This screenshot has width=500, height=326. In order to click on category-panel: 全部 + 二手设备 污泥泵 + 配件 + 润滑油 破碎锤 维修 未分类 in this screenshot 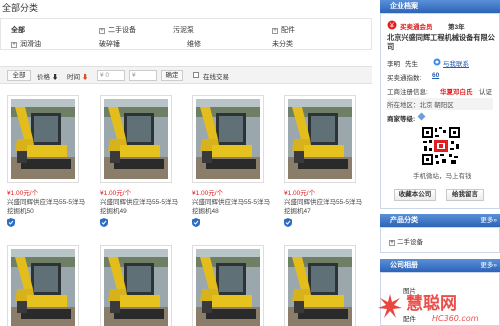, I will do `click(186, 34)`.